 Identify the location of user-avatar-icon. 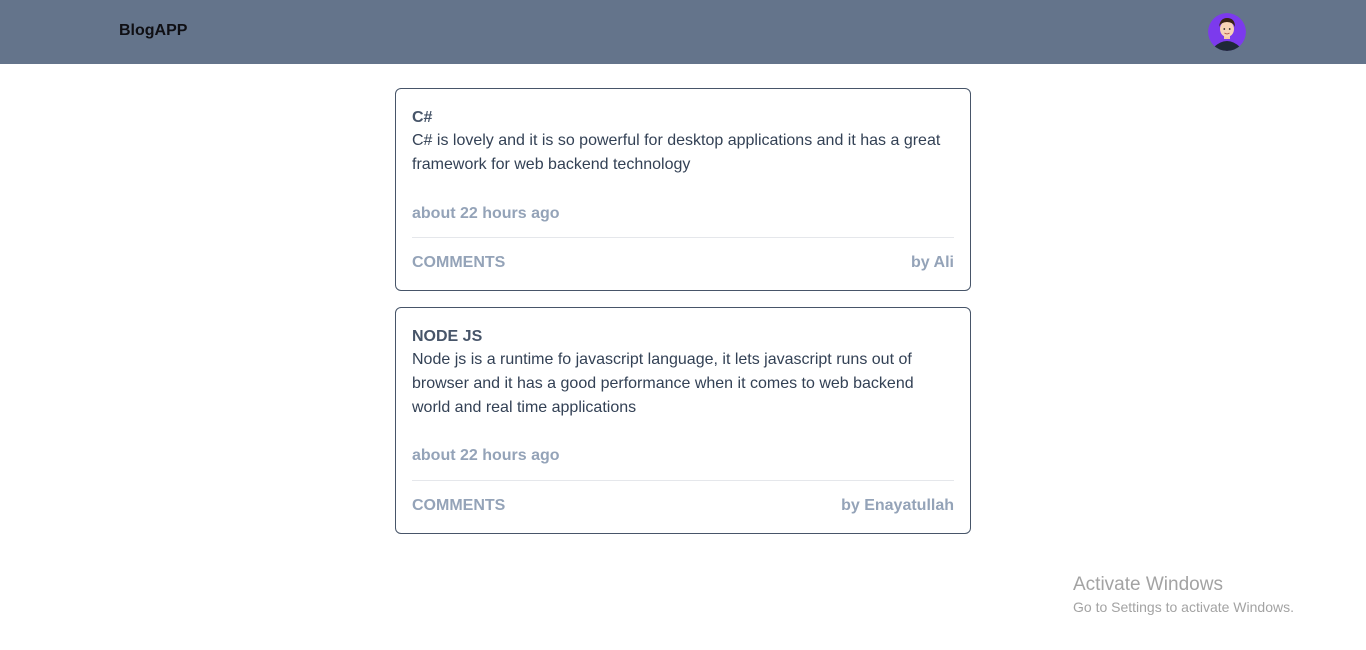
(1227, 32).